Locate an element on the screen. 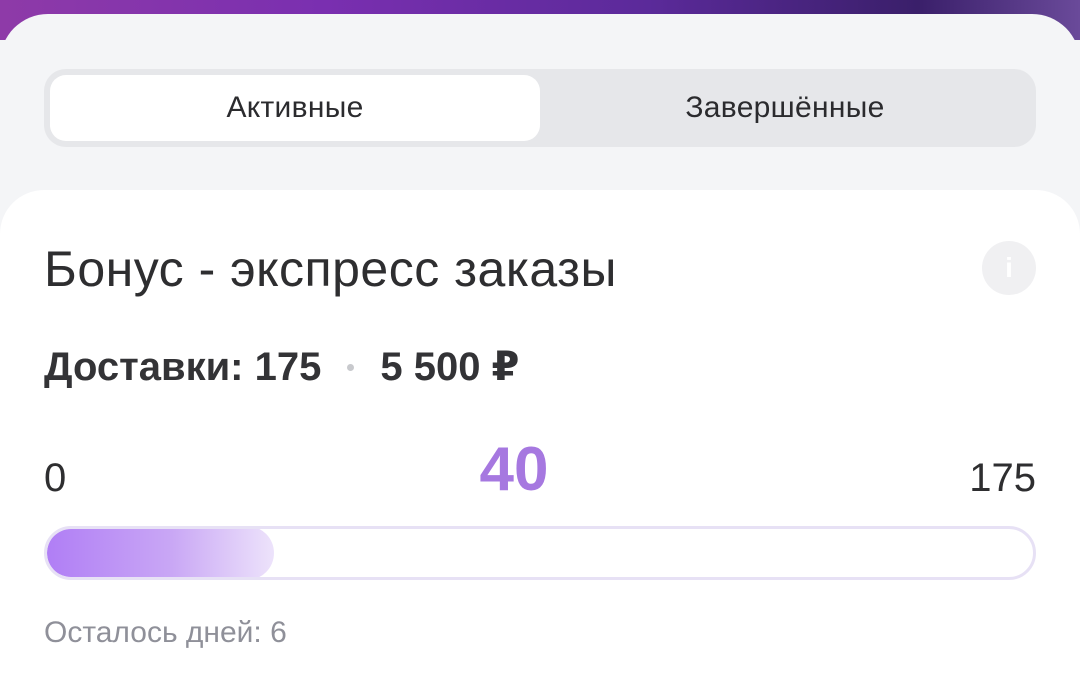  card-title: Бонус - экспресс заказы is located at coordinates (330, 269).